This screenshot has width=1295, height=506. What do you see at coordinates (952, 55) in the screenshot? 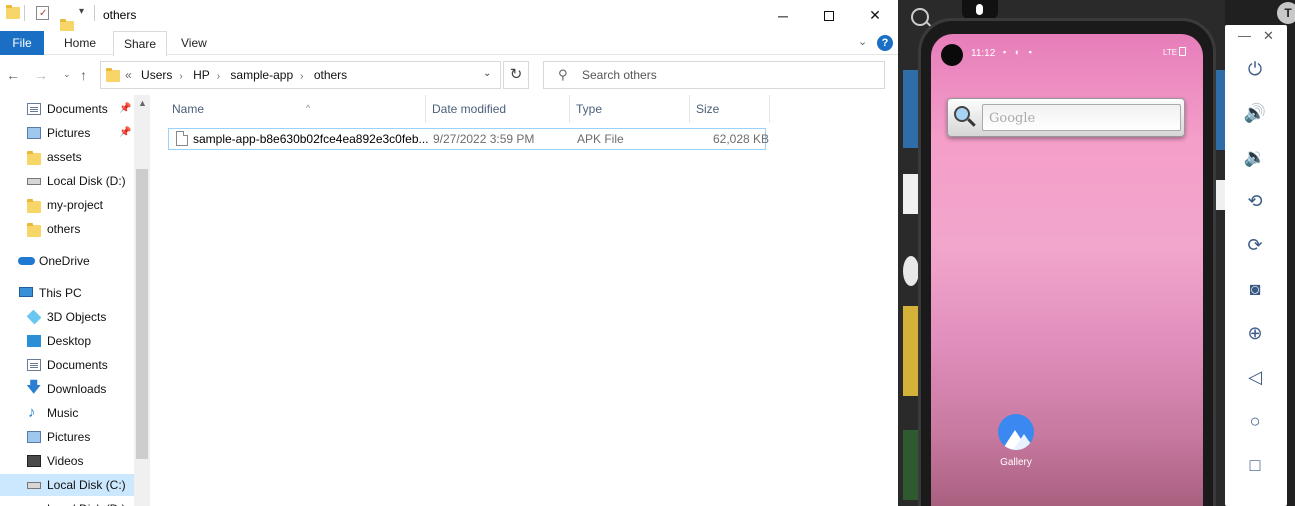
I see `front-camera` at bounding box center [952, 55].